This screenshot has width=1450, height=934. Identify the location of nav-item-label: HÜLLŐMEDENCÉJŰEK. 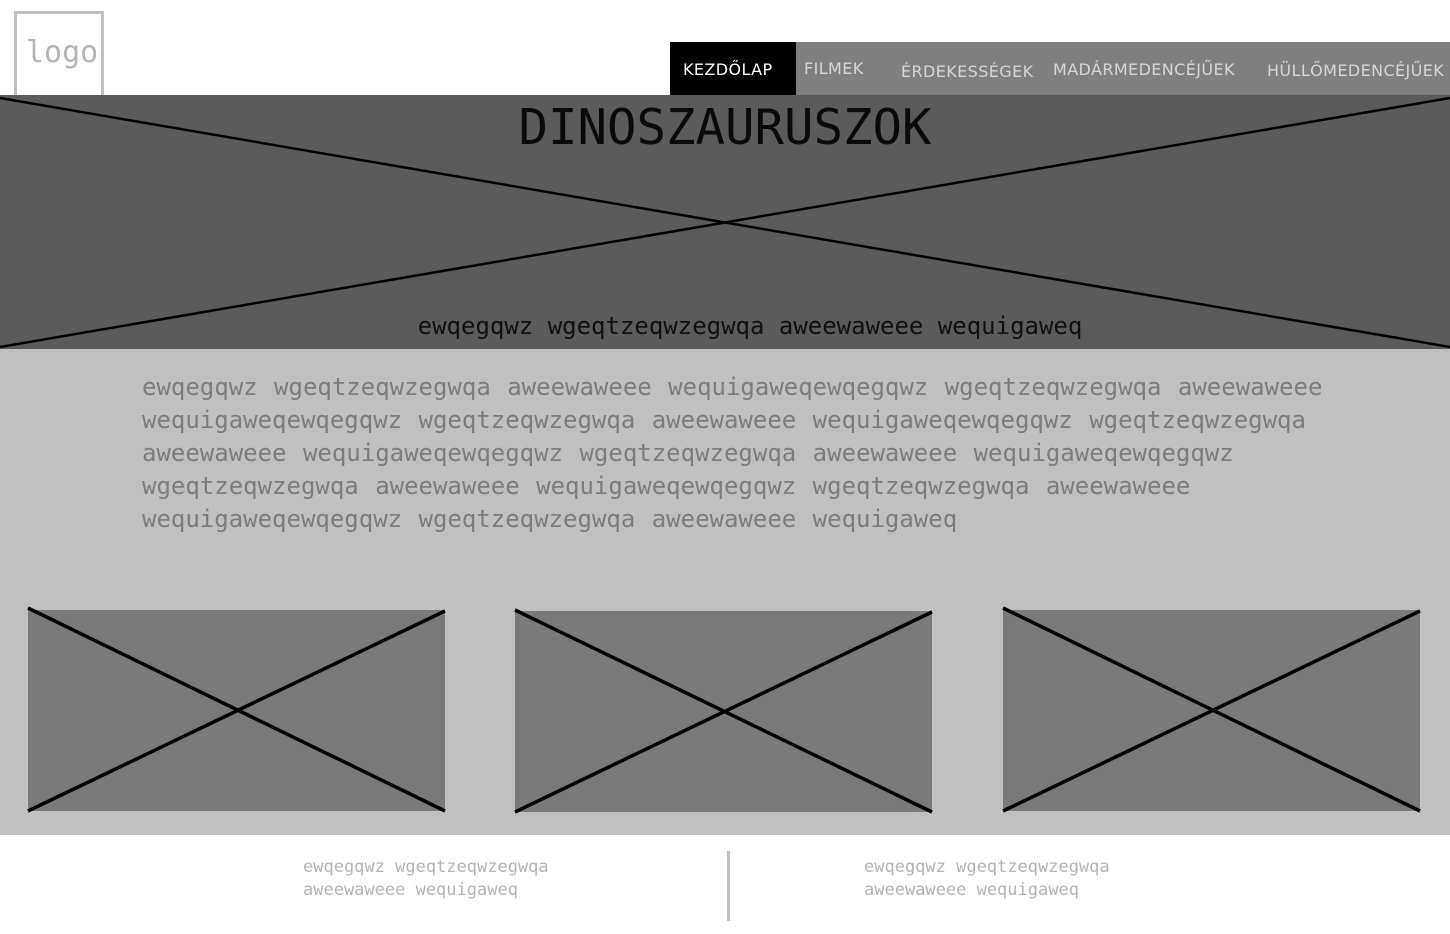
(1356, 70).